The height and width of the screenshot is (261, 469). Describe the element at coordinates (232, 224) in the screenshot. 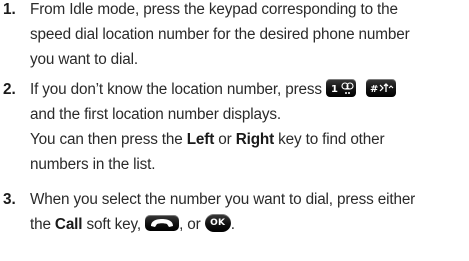

I see `line2-end: .` at that location.